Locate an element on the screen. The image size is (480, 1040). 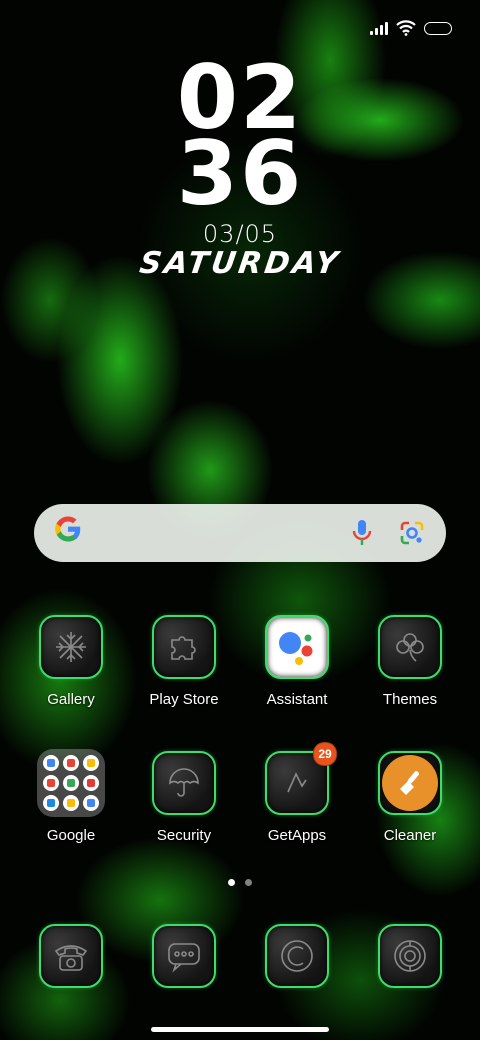
dock-messages is located at coordinates (184, 956).